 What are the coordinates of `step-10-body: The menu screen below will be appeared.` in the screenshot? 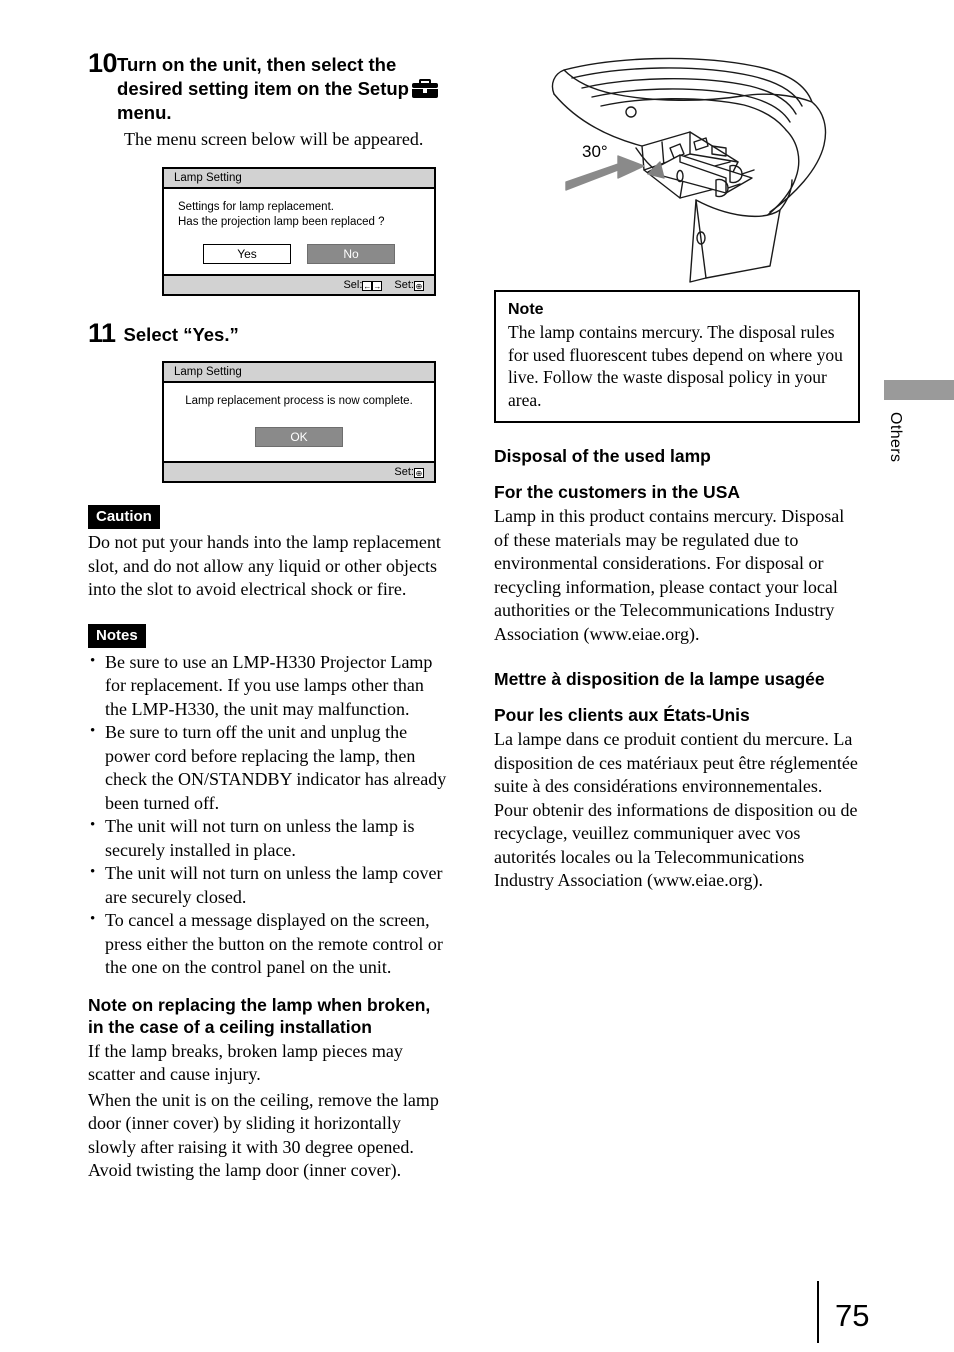 It's located at (274, 139).